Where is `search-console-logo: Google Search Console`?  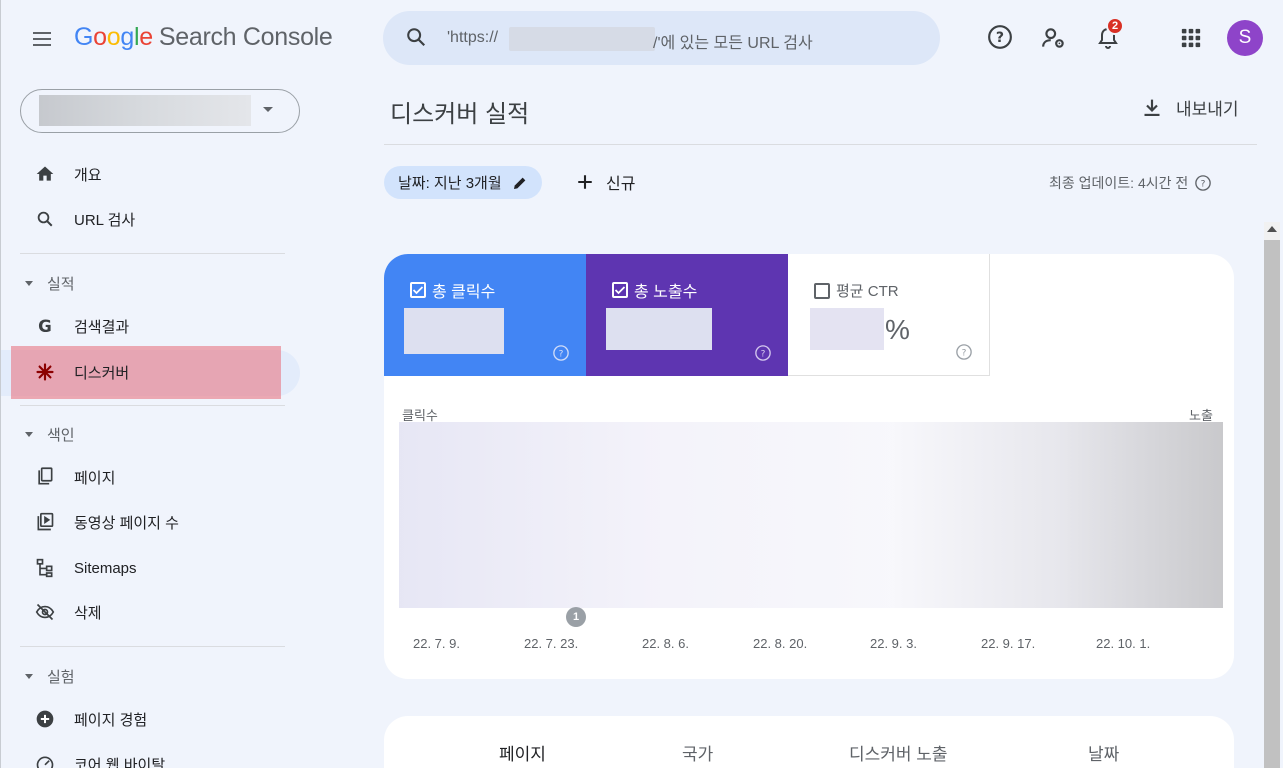
search-console-logo: Google Search Console is located at coordinates (203, 37).